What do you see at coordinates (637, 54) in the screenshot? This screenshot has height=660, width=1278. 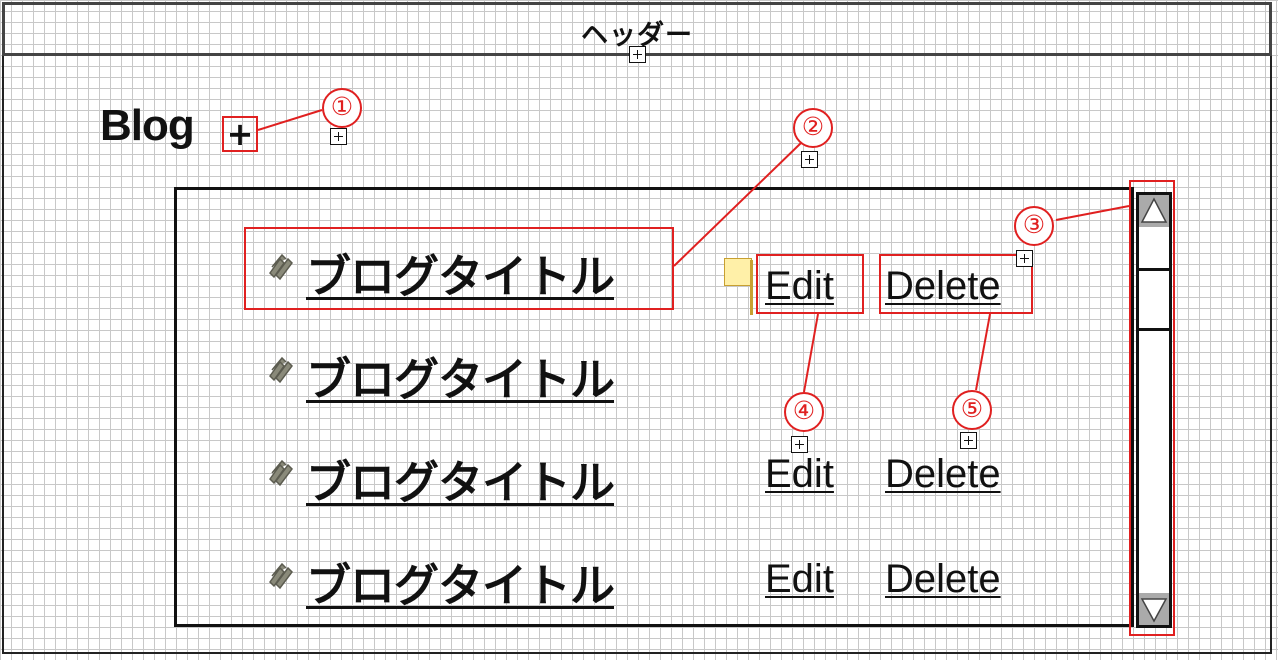 I see `header-expander-icon` at bounding box center [637, 54].